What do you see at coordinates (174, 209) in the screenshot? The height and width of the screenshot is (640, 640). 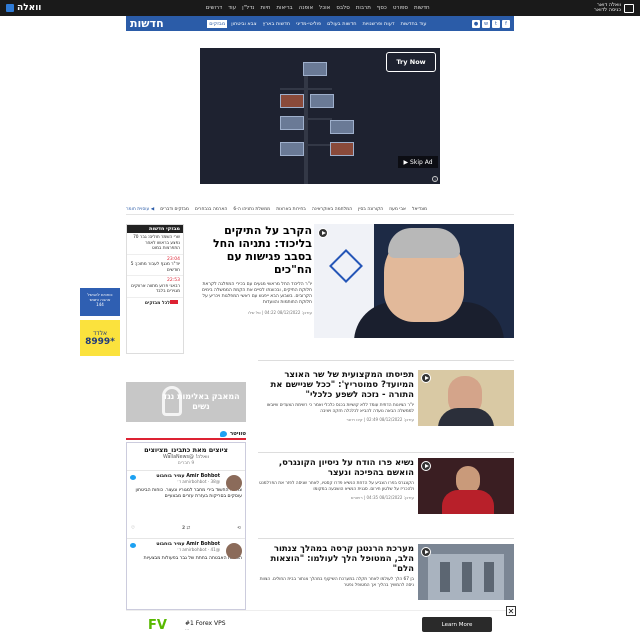 I see `topic-link: מבזקים ודברים` at bounding box center [174, 209].